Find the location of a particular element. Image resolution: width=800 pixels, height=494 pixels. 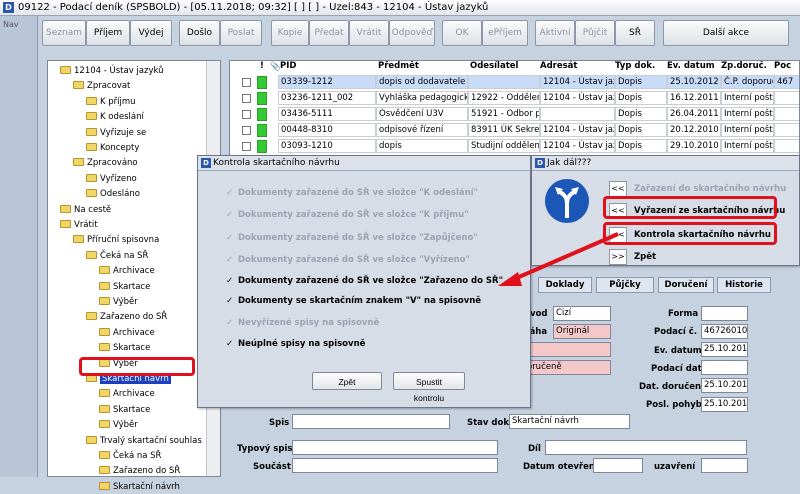

grid-cell: 00448-8310 is located at coordinates (327, 130).